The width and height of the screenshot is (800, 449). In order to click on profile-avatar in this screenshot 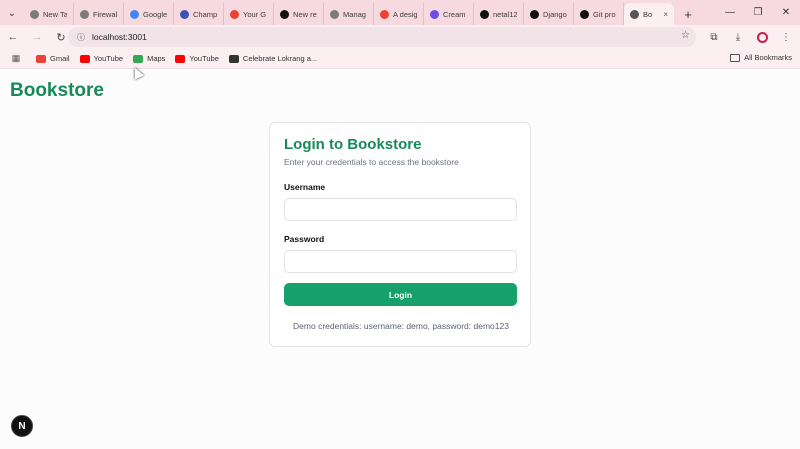, I will do `click(762, 37)`.